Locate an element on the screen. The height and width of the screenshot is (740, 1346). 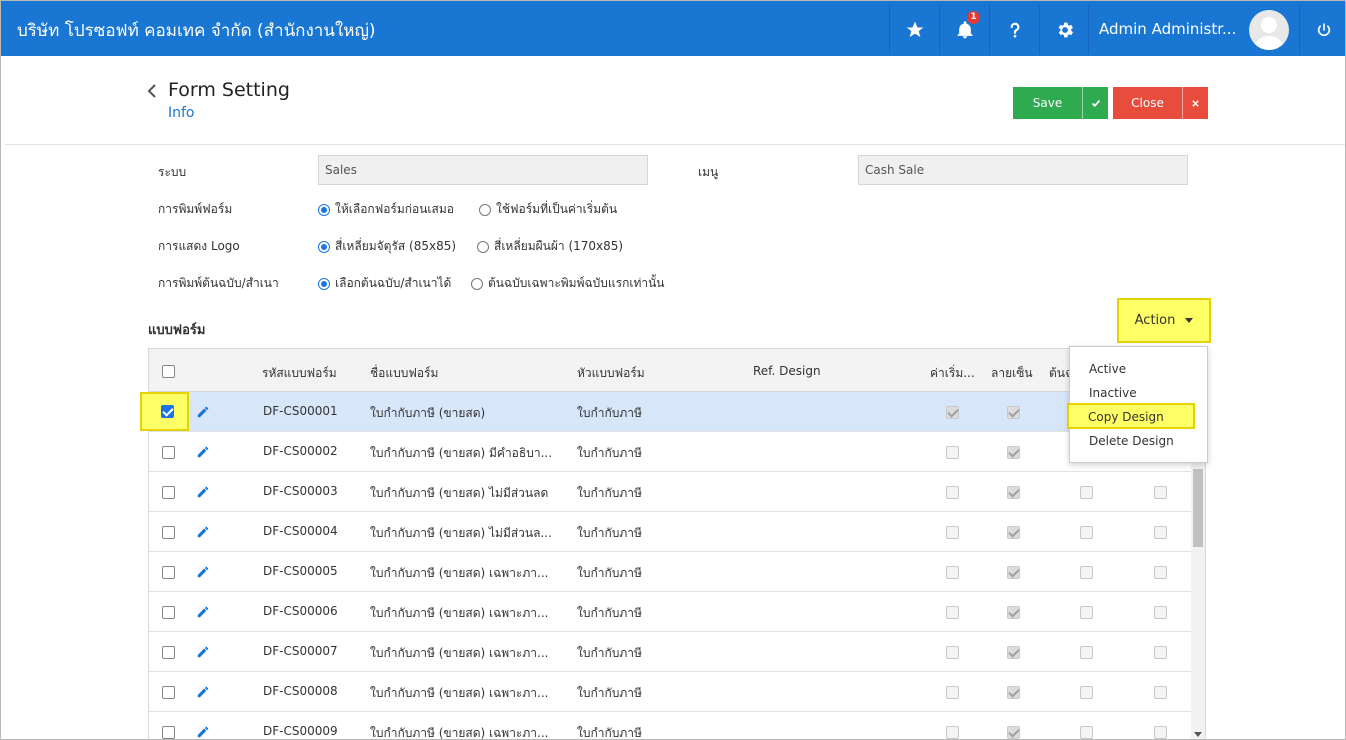
print-option-always-choose: ให้เลือกฟอร์มก่อนเสมอ is located at coordinates (386, 209).